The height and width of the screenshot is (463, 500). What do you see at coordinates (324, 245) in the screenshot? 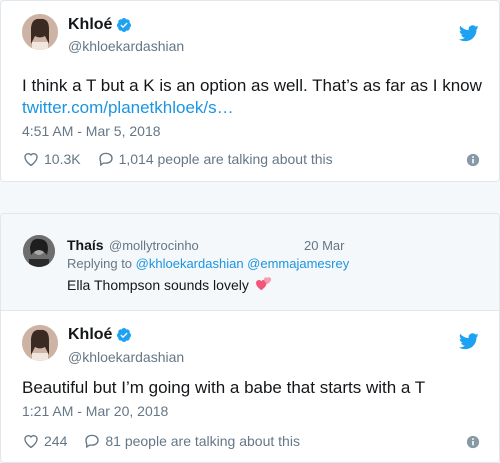
I see `reply-date: 20 Mar` at bounding box center [324, 245].